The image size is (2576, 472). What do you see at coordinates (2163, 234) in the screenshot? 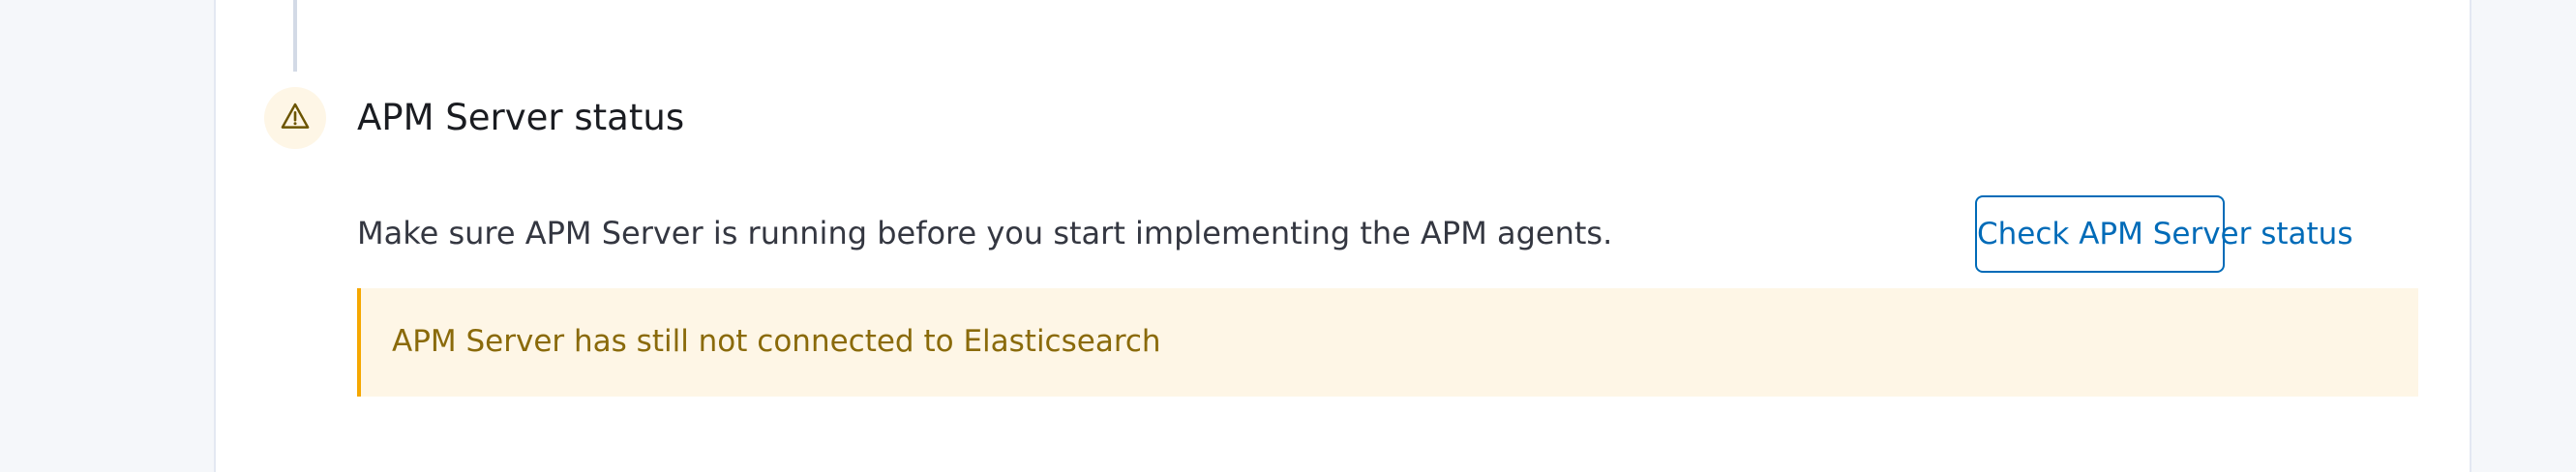
I see `check-apm-server-status-button: Check APM Server status` at bounding box center [2163, 234].